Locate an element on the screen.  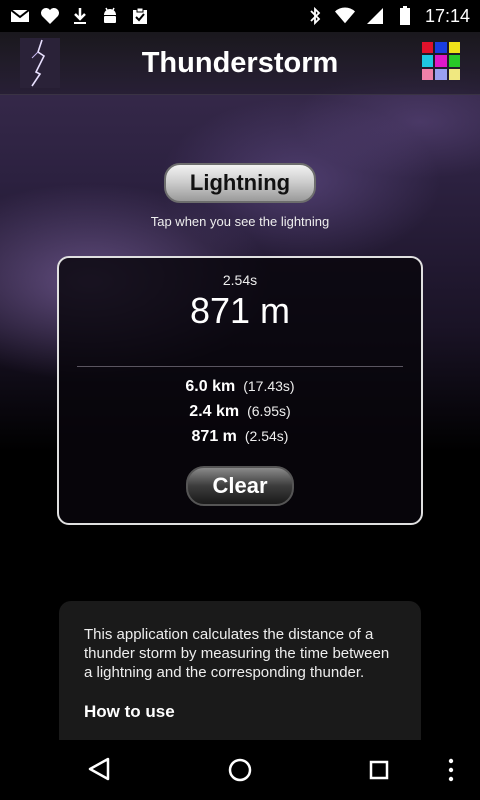
home-icon is located at coordinates (240, 772).